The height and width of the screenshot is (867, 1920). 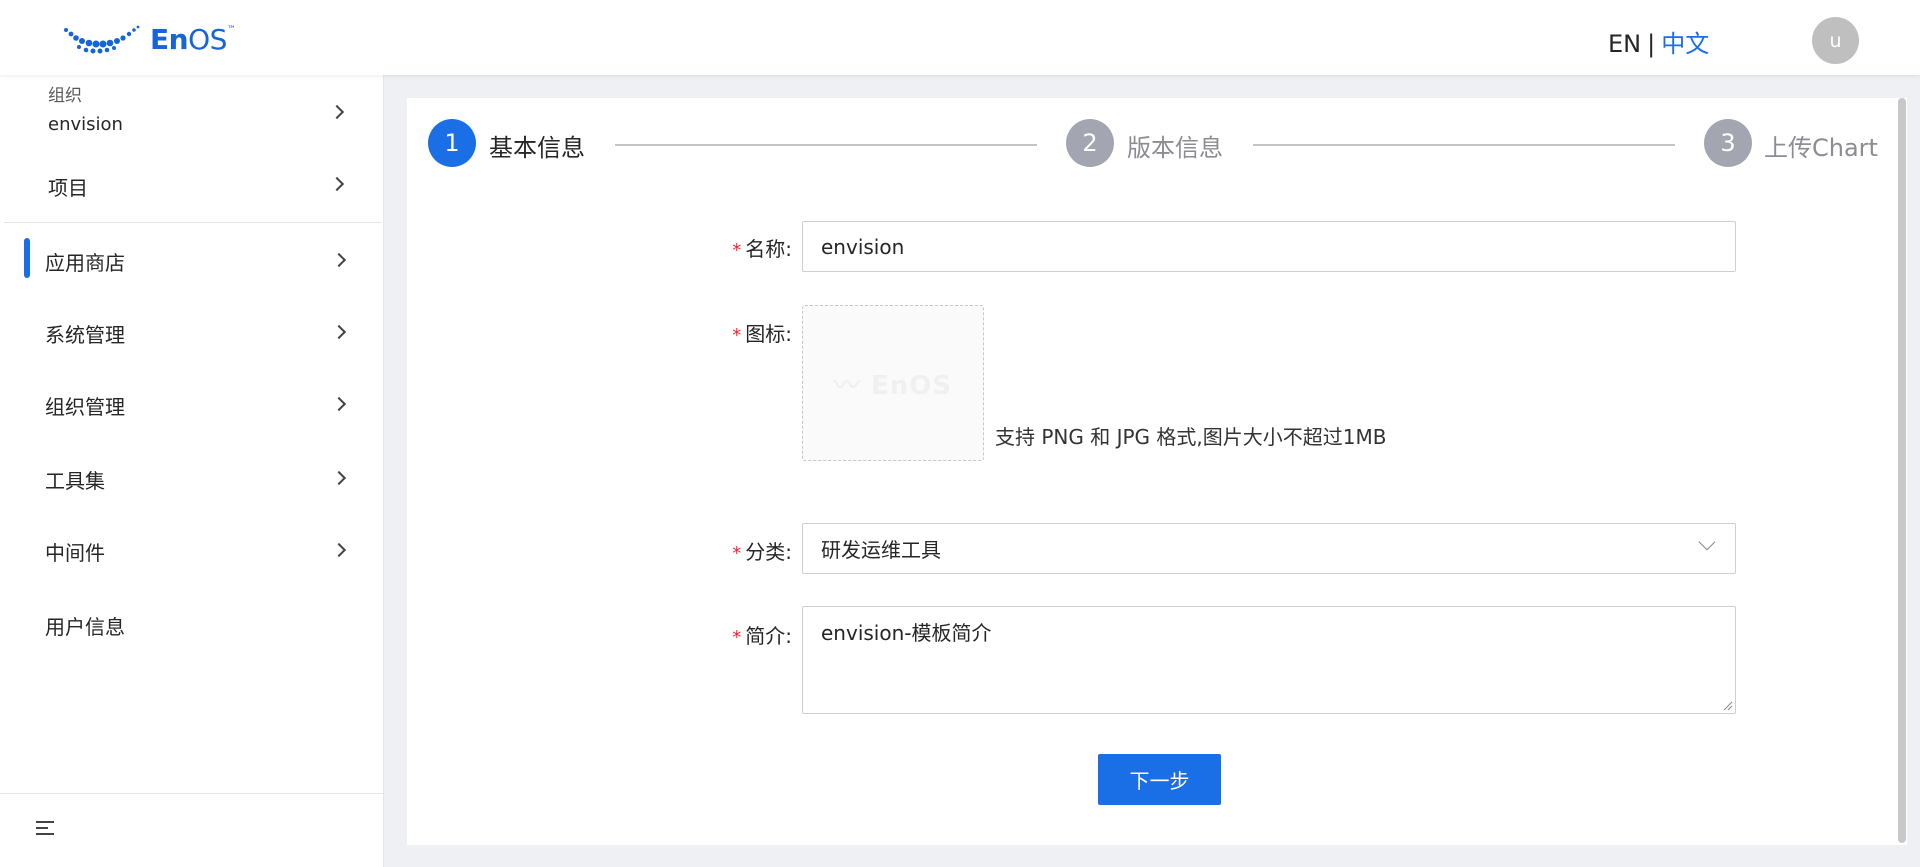 I want to click on resize-grip-icon, so click(x=1727, y=705).